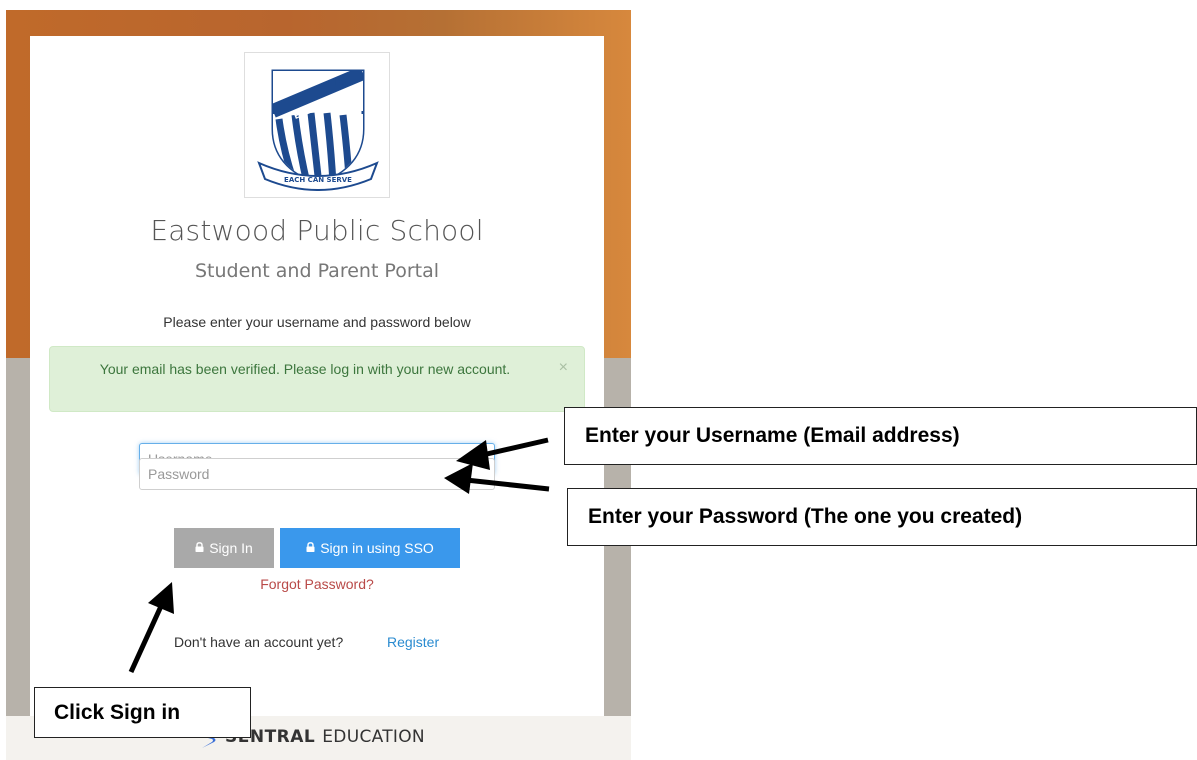 The height and width of the screenshot is (760, 1197). I want to click on sign-in-hint-callout: Click Sign in, so click(142, 712).